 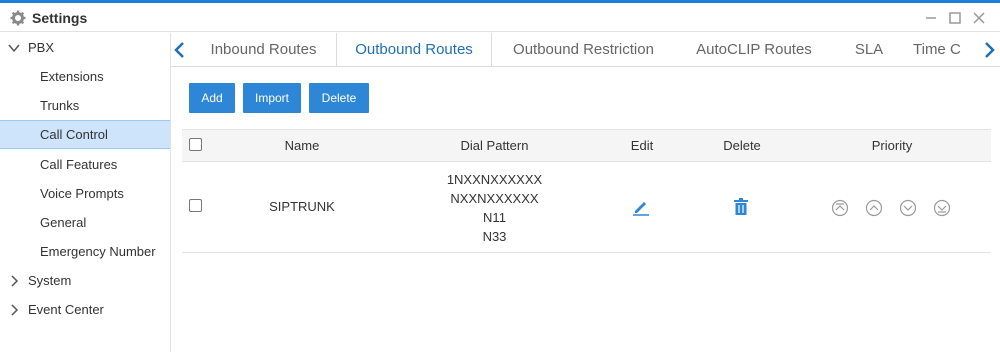 I want to click on tab-label: Outbound Restriction, so click(x=583, y=49).